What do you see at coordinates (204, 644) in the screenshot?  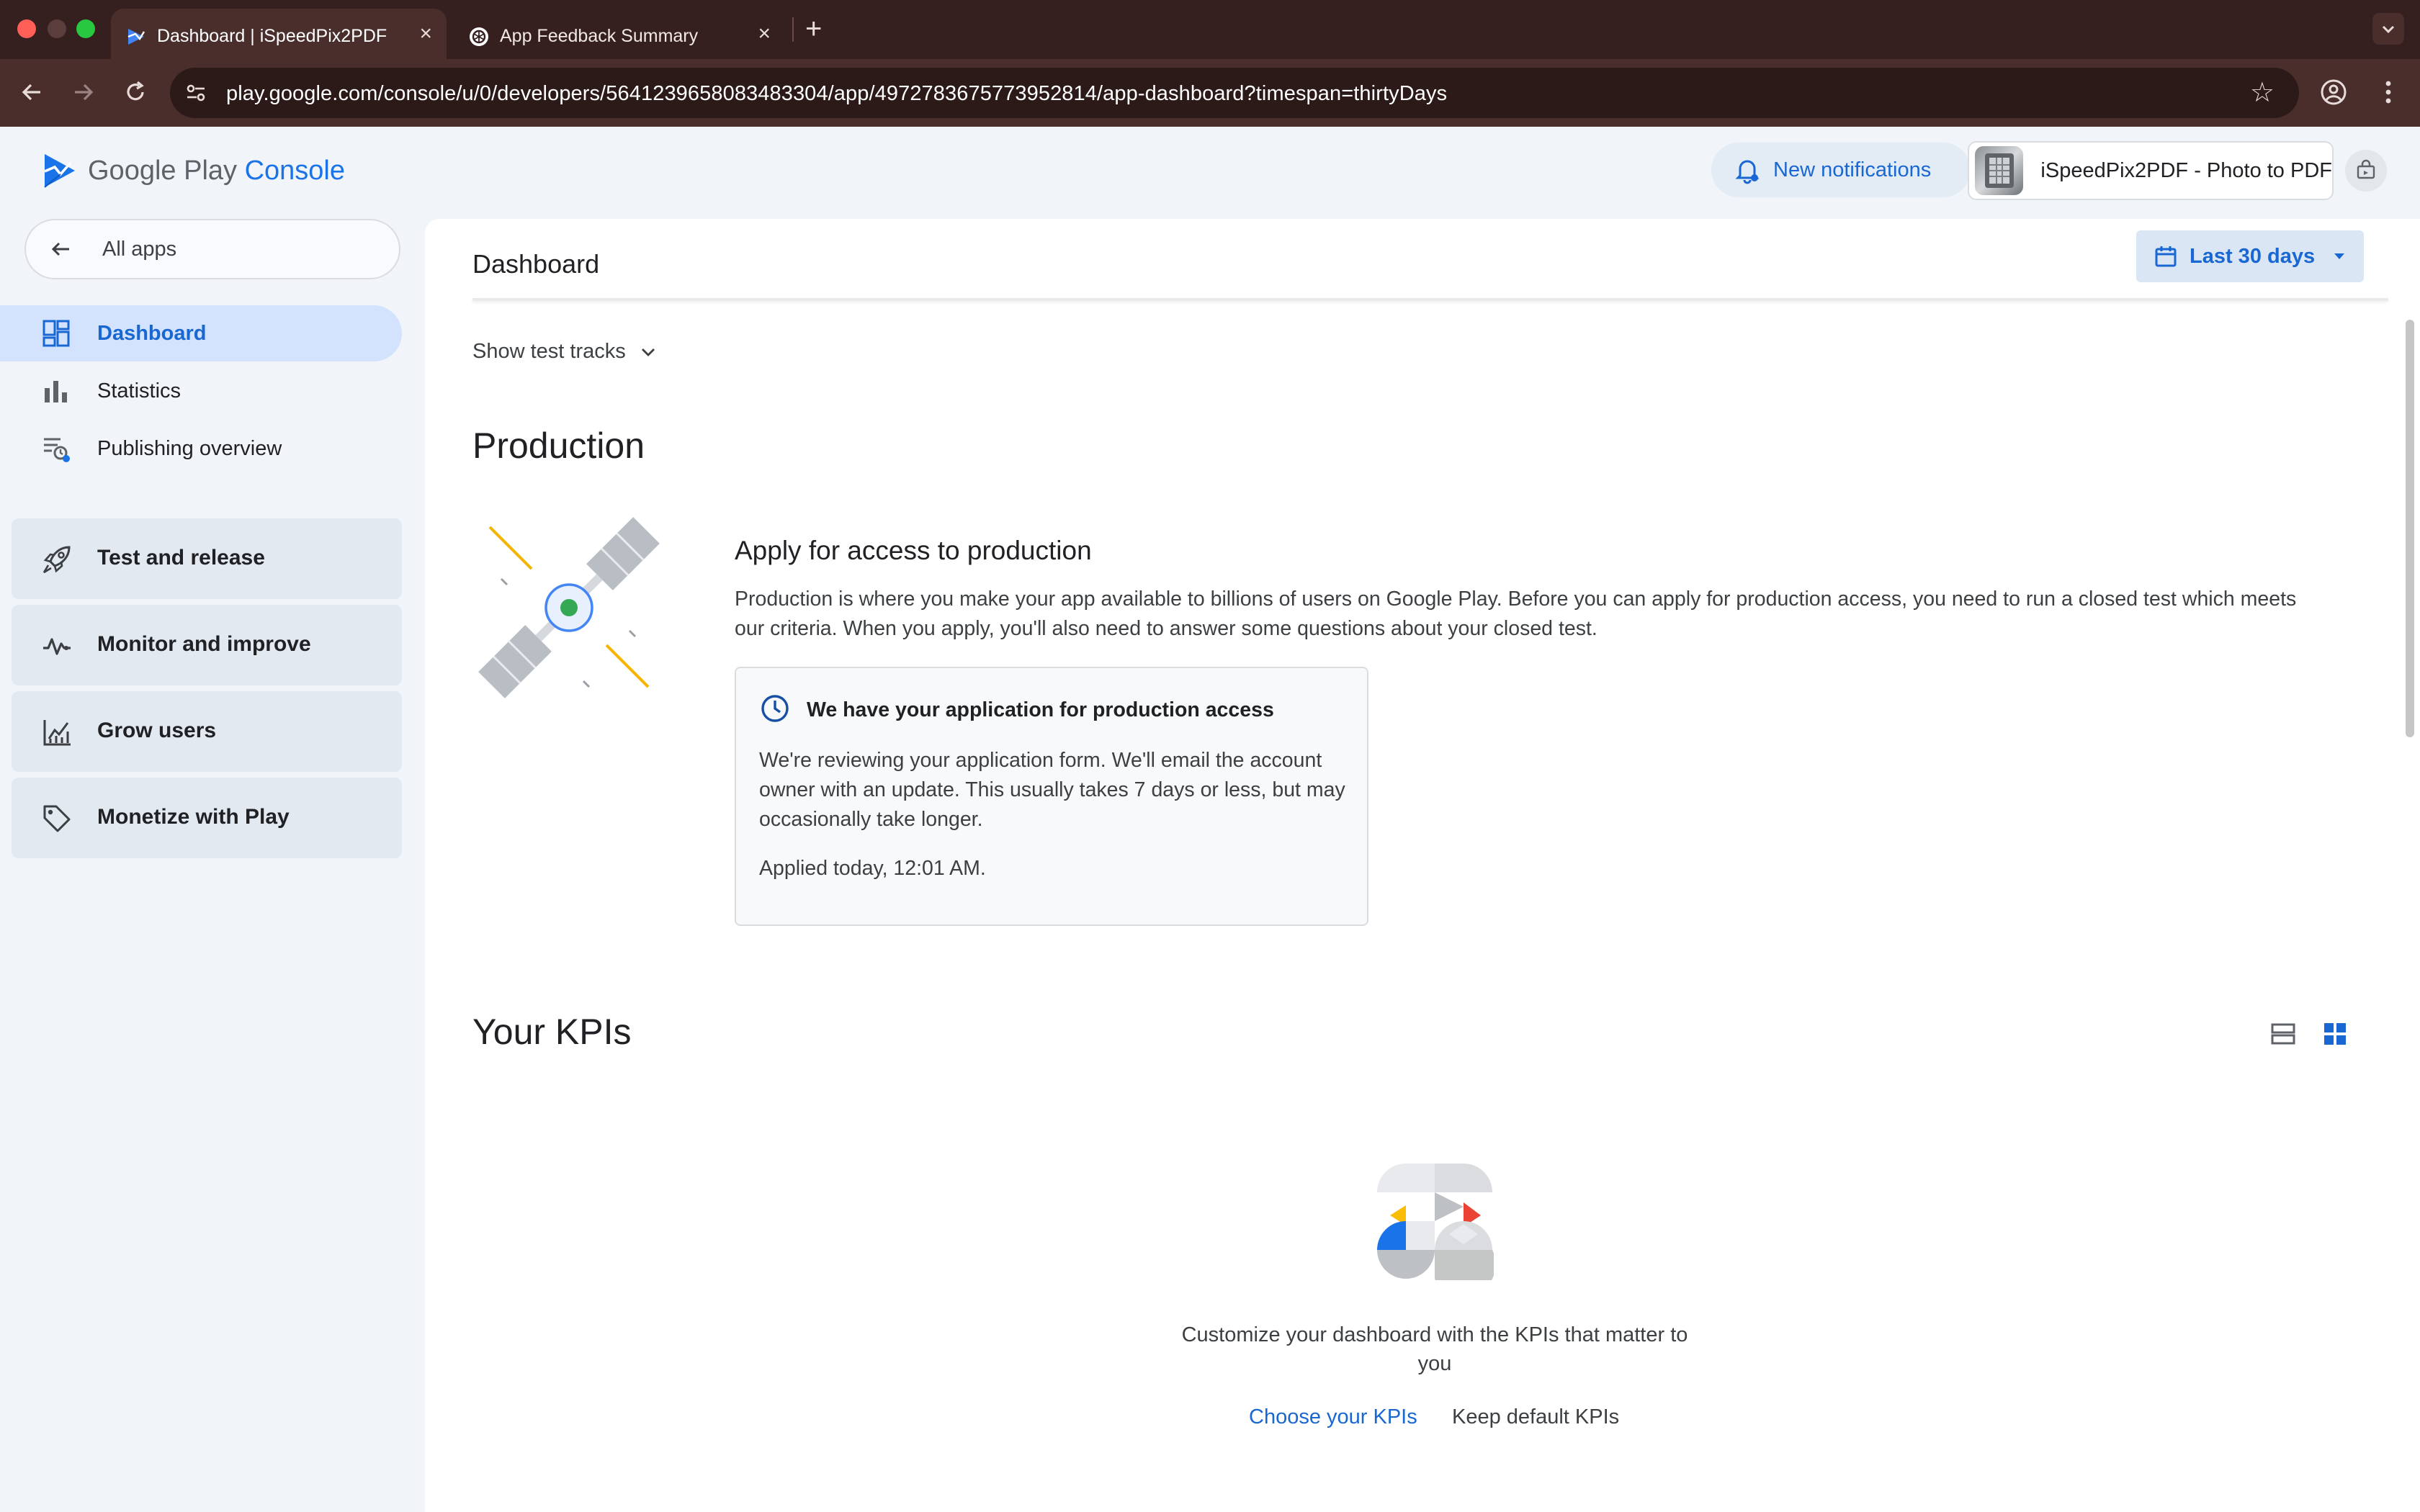 I see `sidebar-section-label: Monitor and improve` at bounding box center [204, 644].